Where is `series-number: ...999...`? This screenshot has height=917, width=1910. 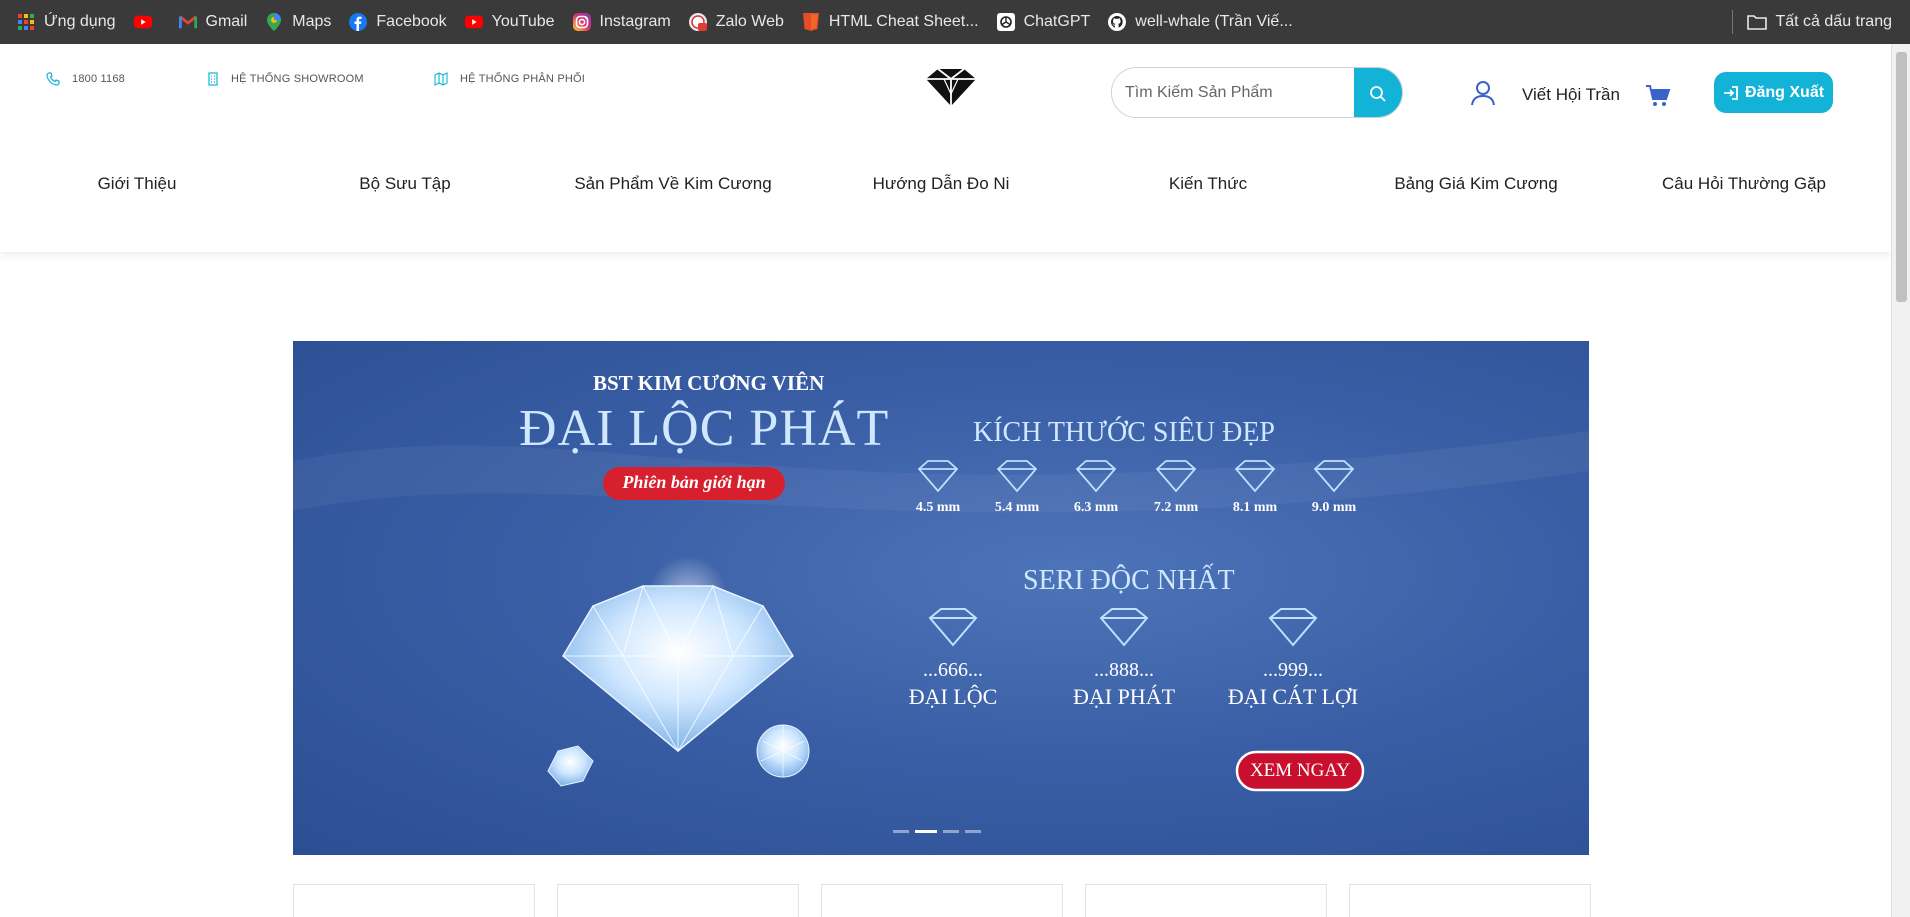
series-number: ...999... is located at coordinates (1293, 670).